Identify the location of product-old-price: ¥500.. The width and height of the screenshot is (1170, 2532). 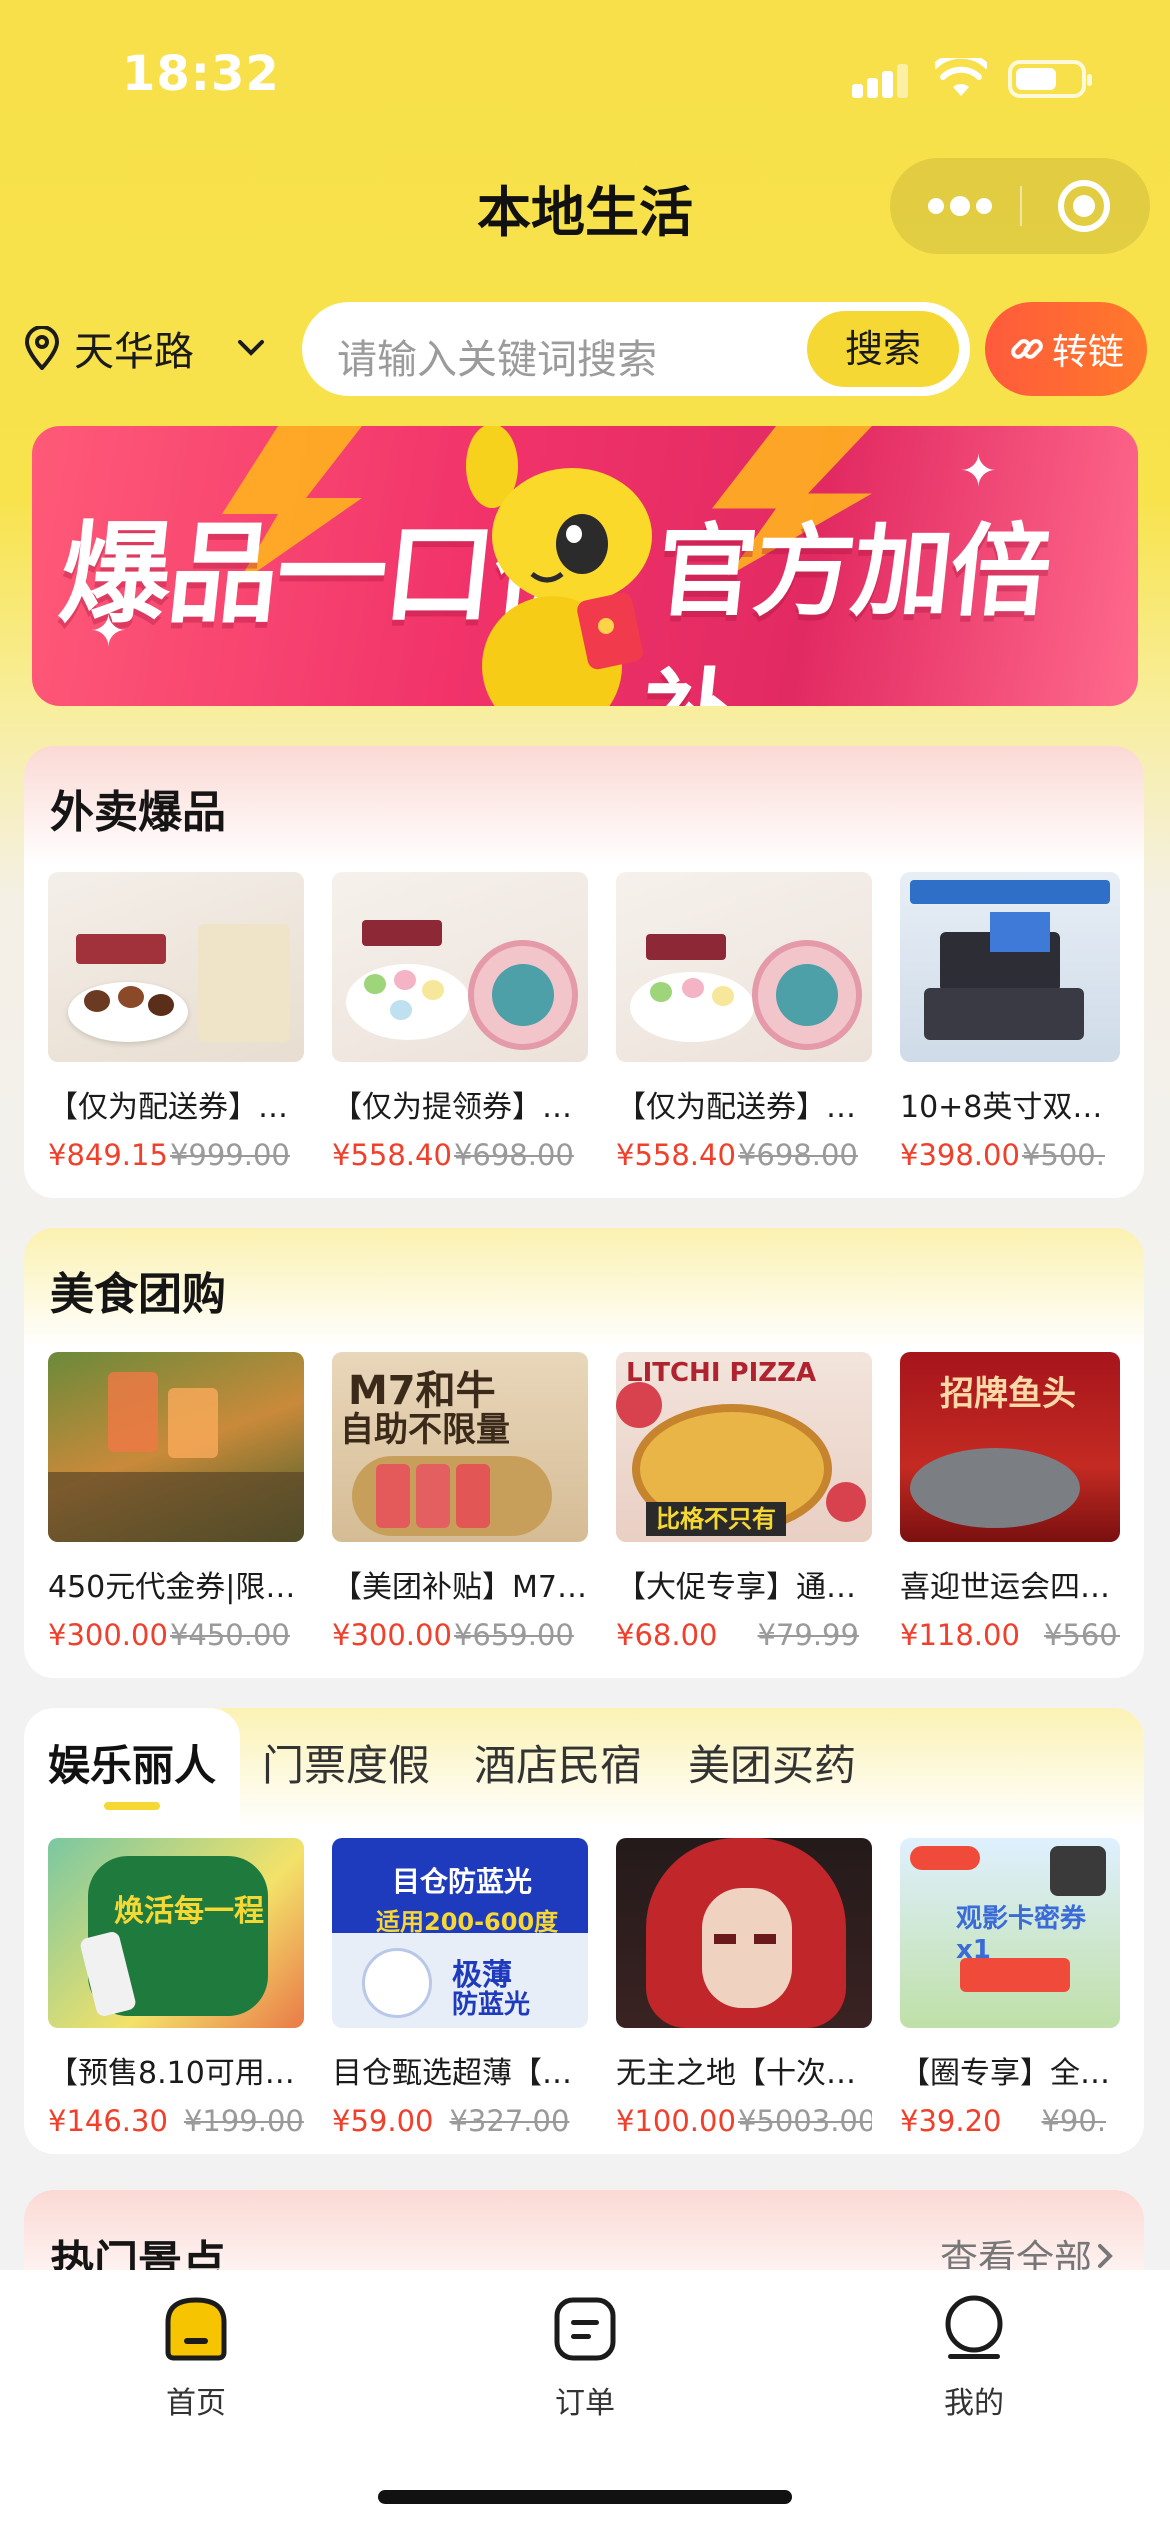
(1063, 1155).